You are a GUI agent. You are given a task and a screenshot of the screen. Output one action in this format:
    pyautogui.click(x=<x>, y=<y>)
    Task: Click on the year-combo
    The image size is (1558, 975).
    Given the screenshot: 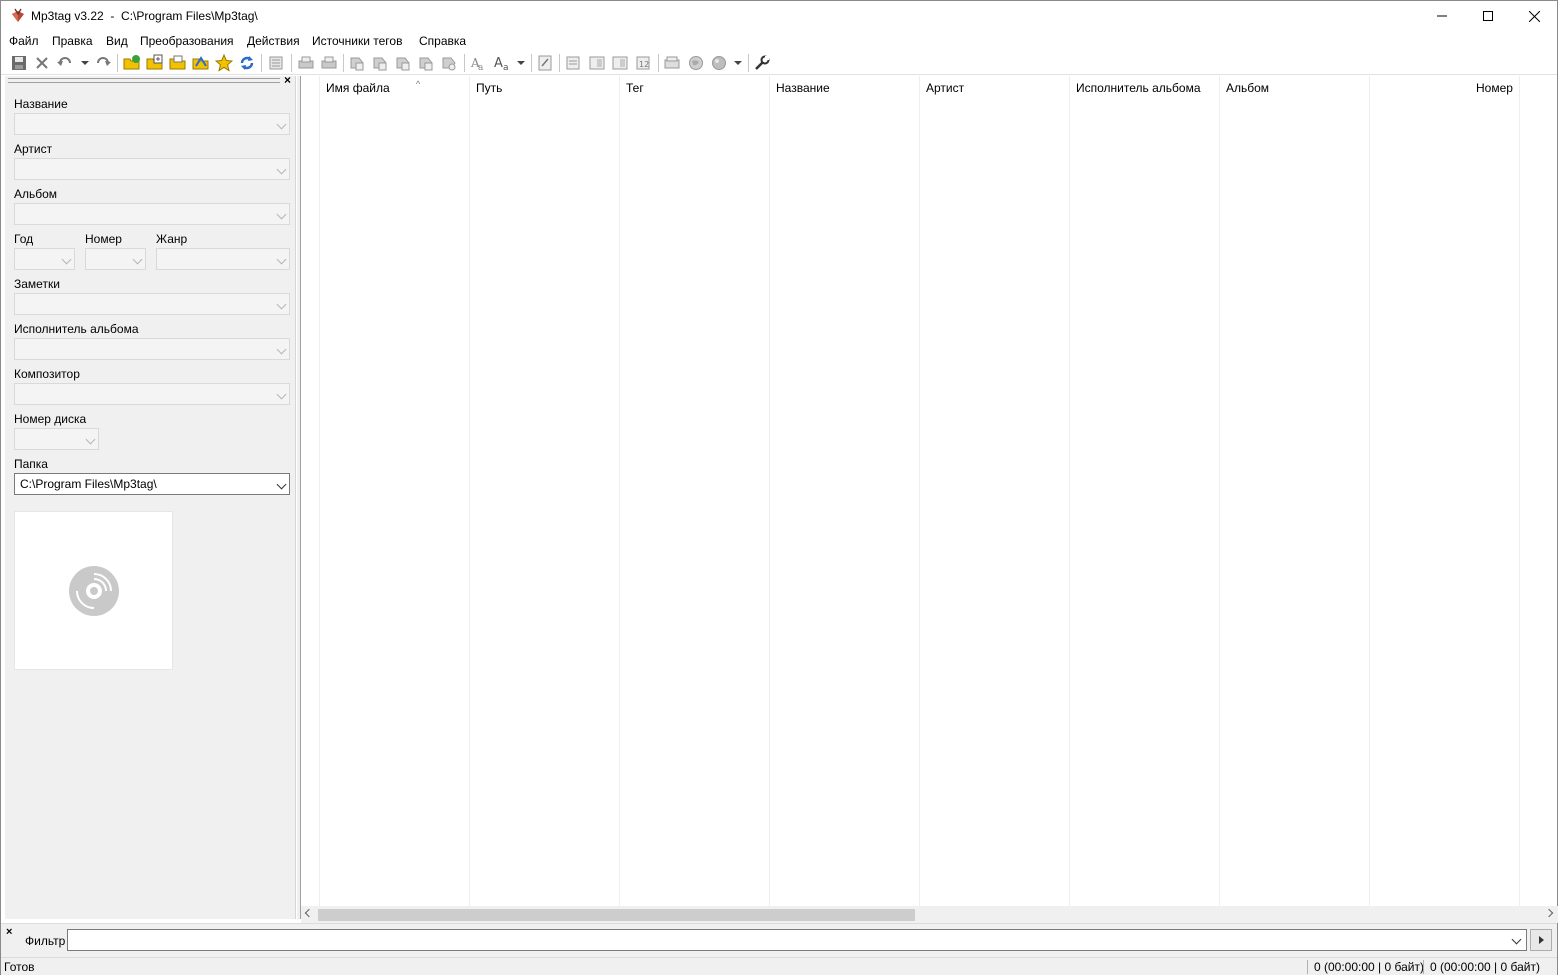 What is the action you would take?
    pyautogui.click(x=44, y=259)
    